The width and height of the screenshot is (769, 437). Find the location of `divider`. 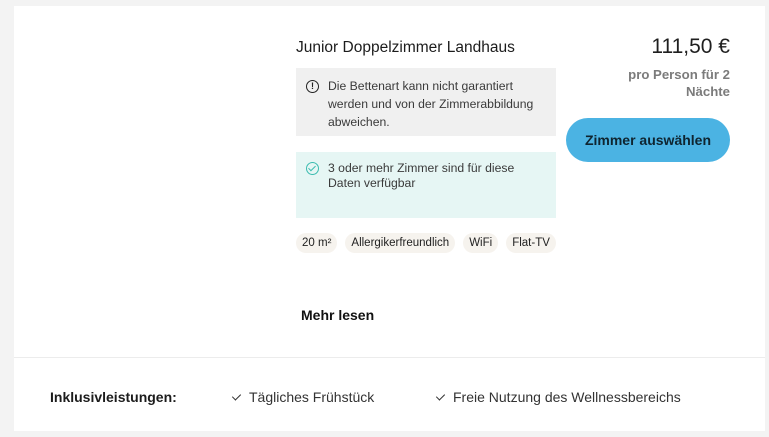

divider is located at coordinates (389, 357).